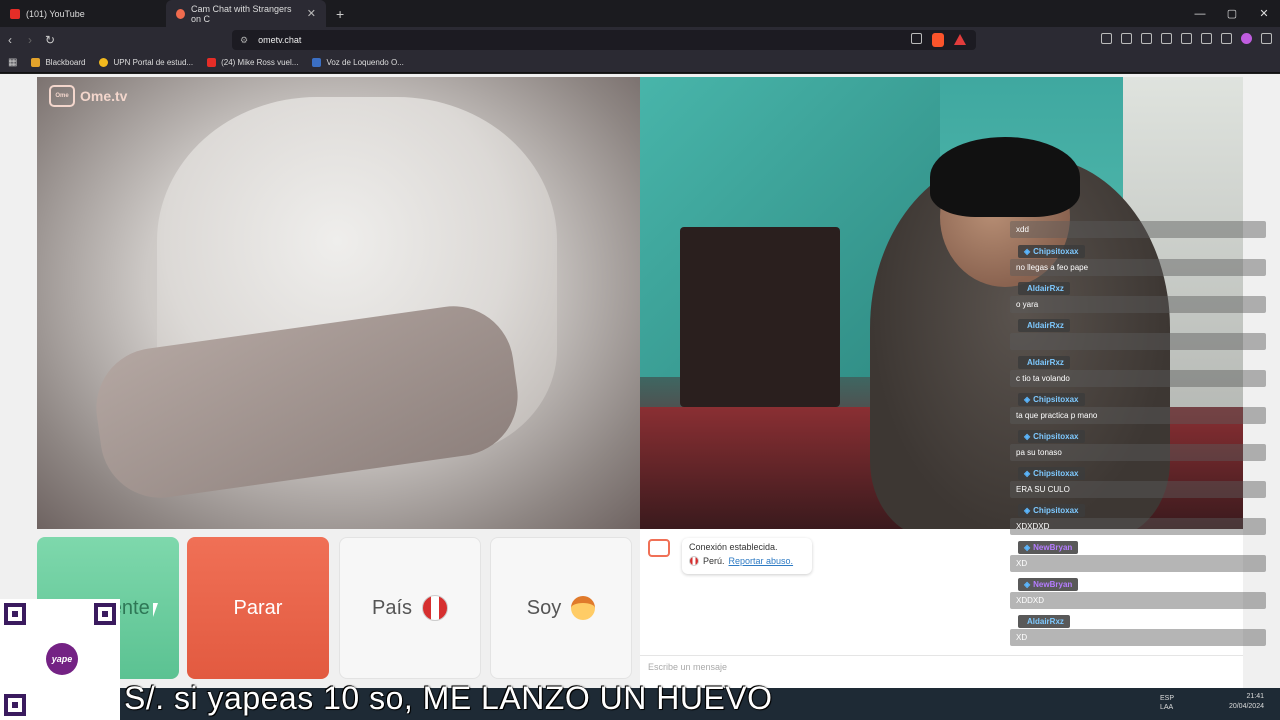 The width and height of the screenshot is (1280, 720). I want to click on video-shelf, so click(760, 317).